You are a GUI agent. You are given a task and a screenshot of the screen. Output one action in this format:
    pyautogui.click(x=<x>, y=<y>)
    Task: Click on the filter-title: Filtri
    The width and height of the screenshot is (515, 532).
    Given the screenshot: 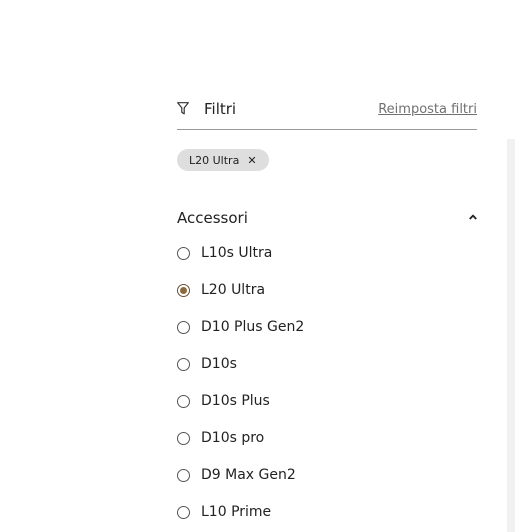 What is the action you would take?
    pyautogui.click(x=220, y=109)
    